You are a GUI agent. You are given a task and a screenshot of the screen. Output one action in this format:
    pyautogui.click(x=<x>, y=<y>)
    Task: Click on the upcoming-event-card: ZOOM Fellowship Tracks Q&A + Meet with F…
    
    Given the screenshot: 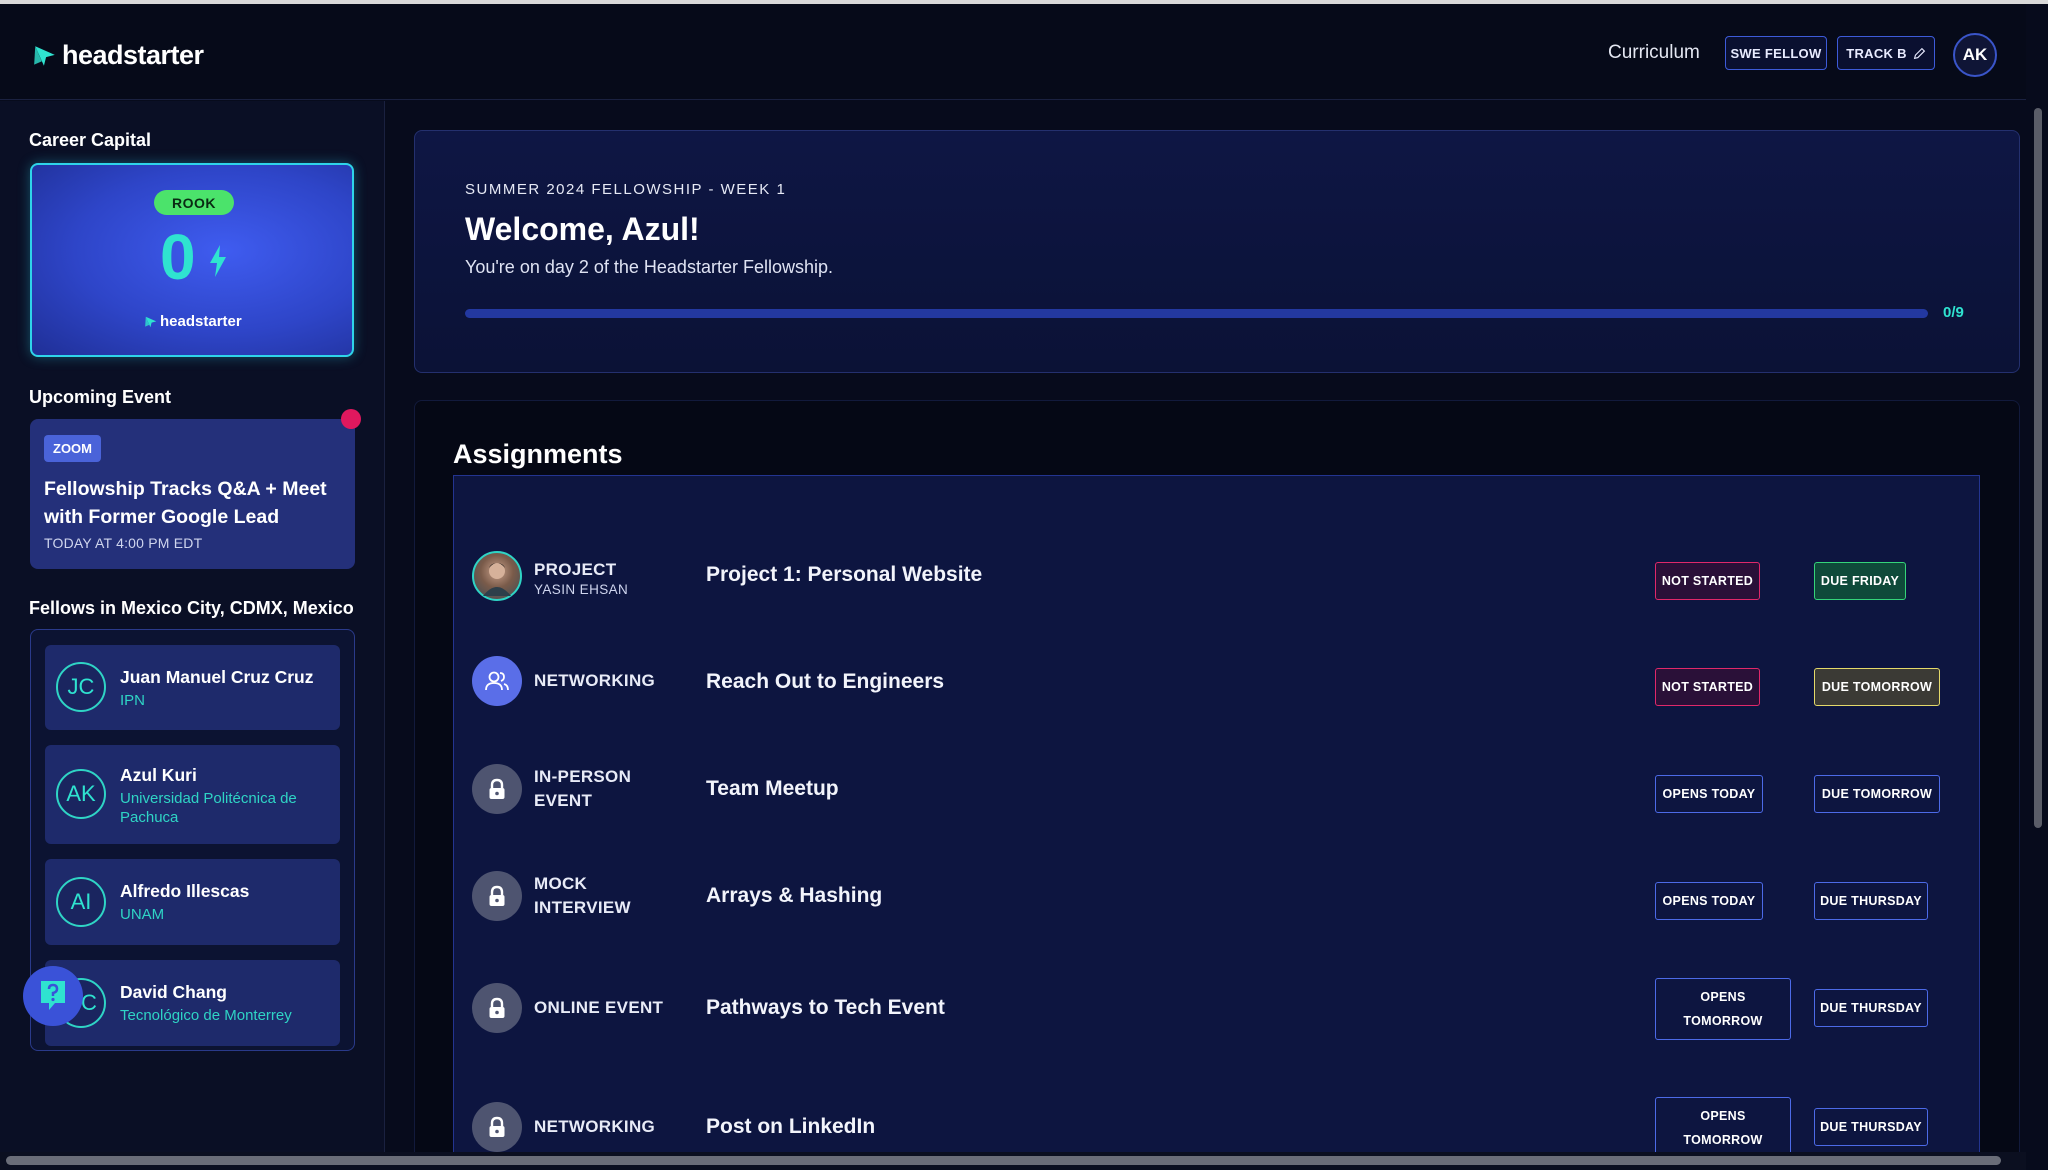 What is the action you would take?
    pyautogui.click(x=195, y=489)
    